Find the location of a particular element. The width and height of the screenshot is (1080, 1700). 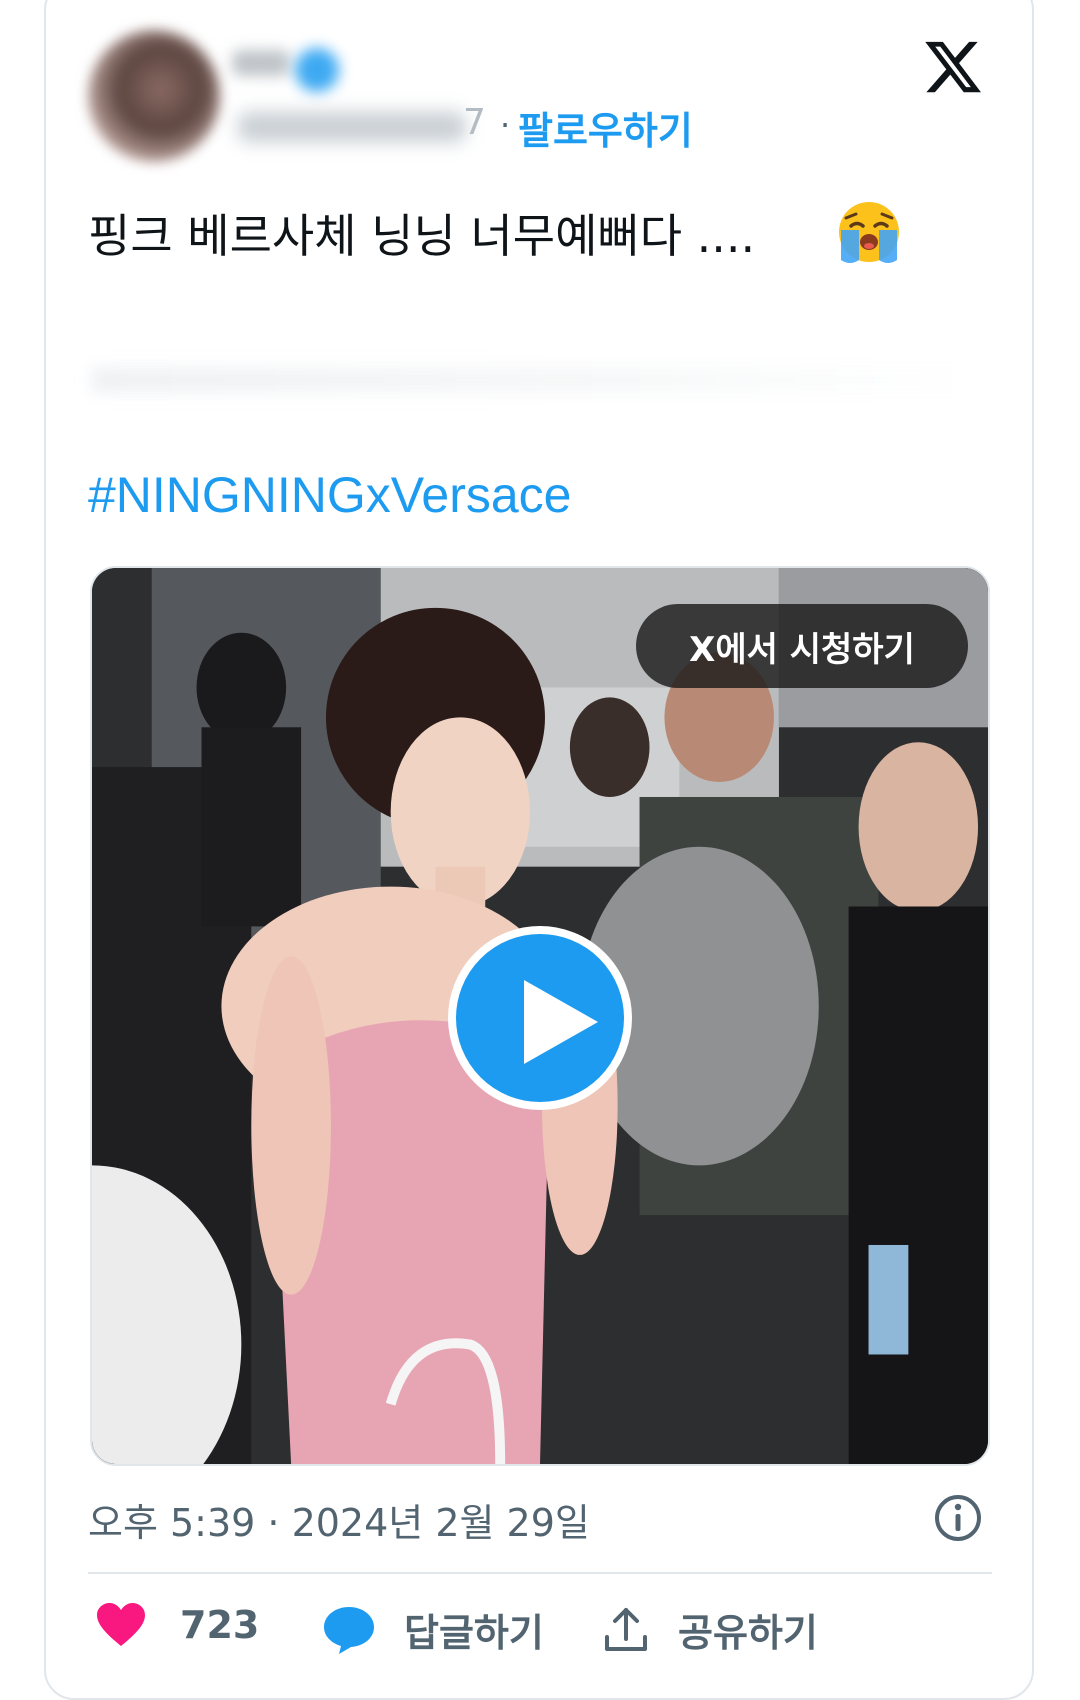

follow-button: 팔로우하기 is located at coordinates (605, 127).